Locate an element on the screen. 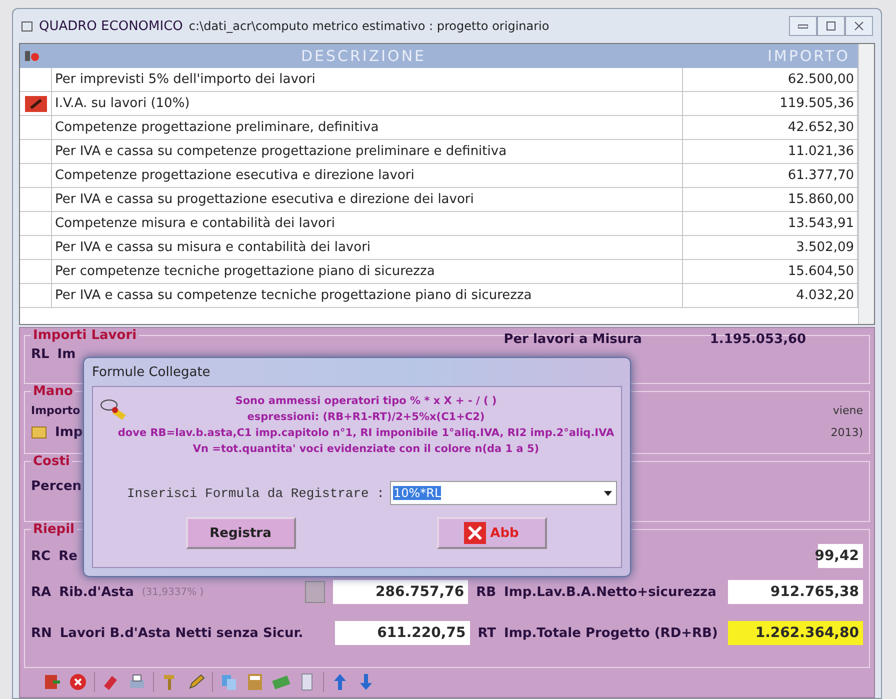 The width and height of the screenshot is (896, 699). row-label: Re is located at coordinates (68, 556).